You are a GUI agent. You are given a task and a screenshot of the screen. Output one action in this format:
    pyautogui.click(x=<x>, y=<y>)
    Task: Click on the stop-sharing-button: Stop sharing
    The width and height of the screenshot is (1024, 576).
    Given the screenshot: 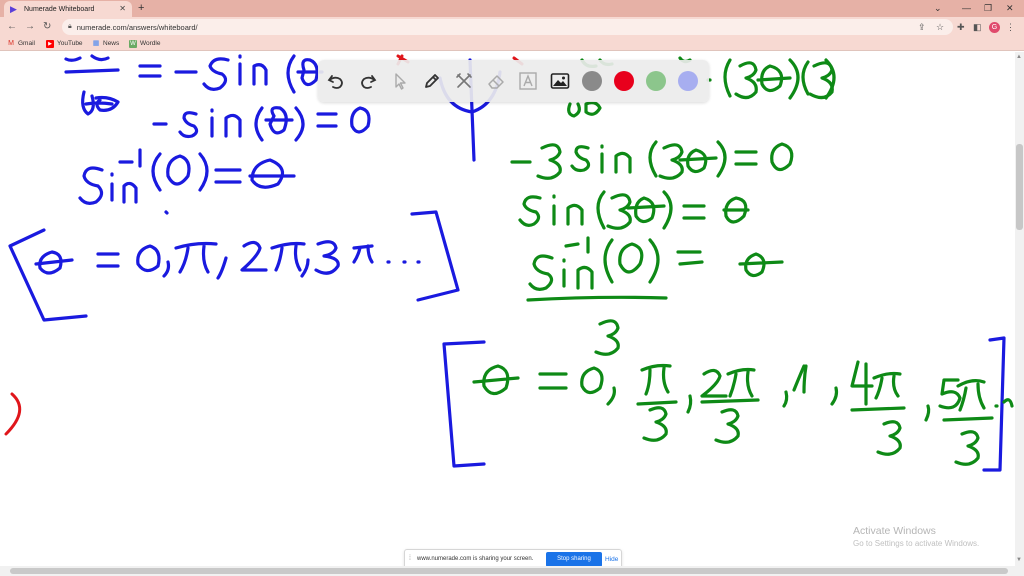 What is the action you would take?
    pyautogui.click(x=574, y=559)
    